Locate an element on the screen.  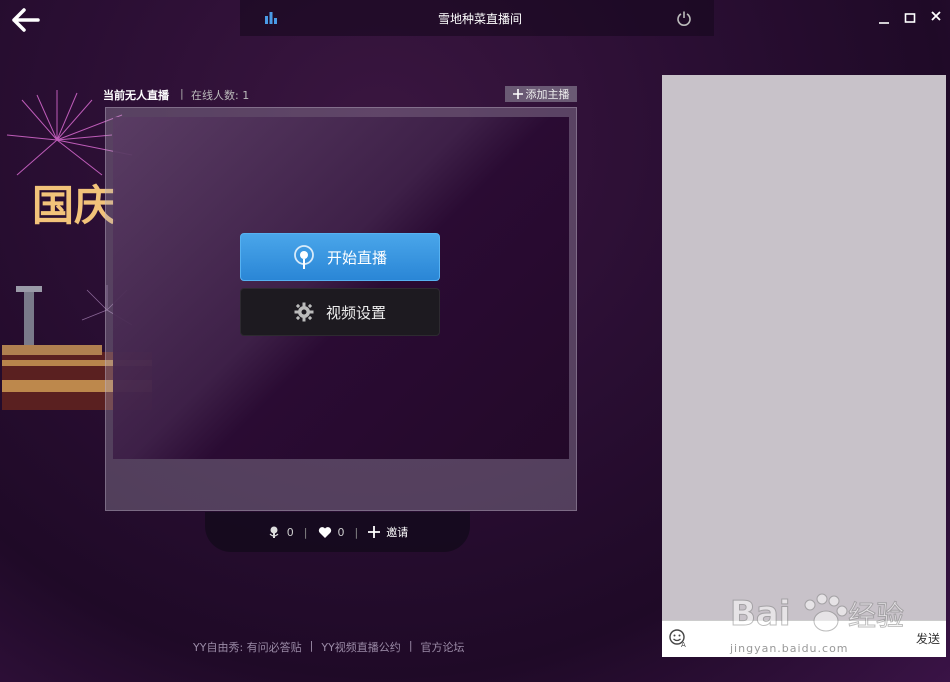
watermark-url: jingyan.baidu.com is located at coordinates (789, 648).